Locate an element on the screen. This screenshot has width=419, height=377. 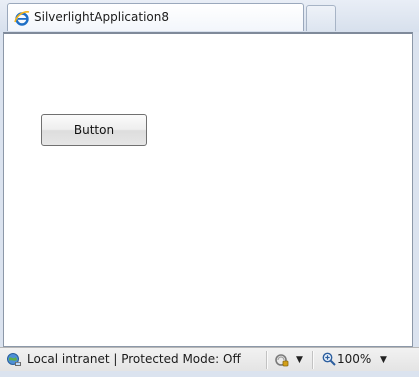
security-lock-icon is located at coordinates (282, 360).